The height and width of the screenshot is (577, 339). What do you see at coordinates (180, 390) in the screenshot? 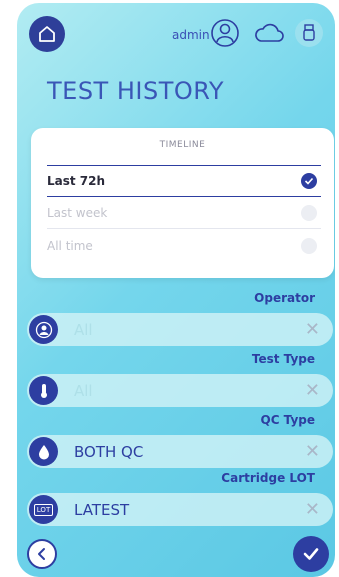
I see `test-type-field: All ✕` at bounding box center [180, 390].